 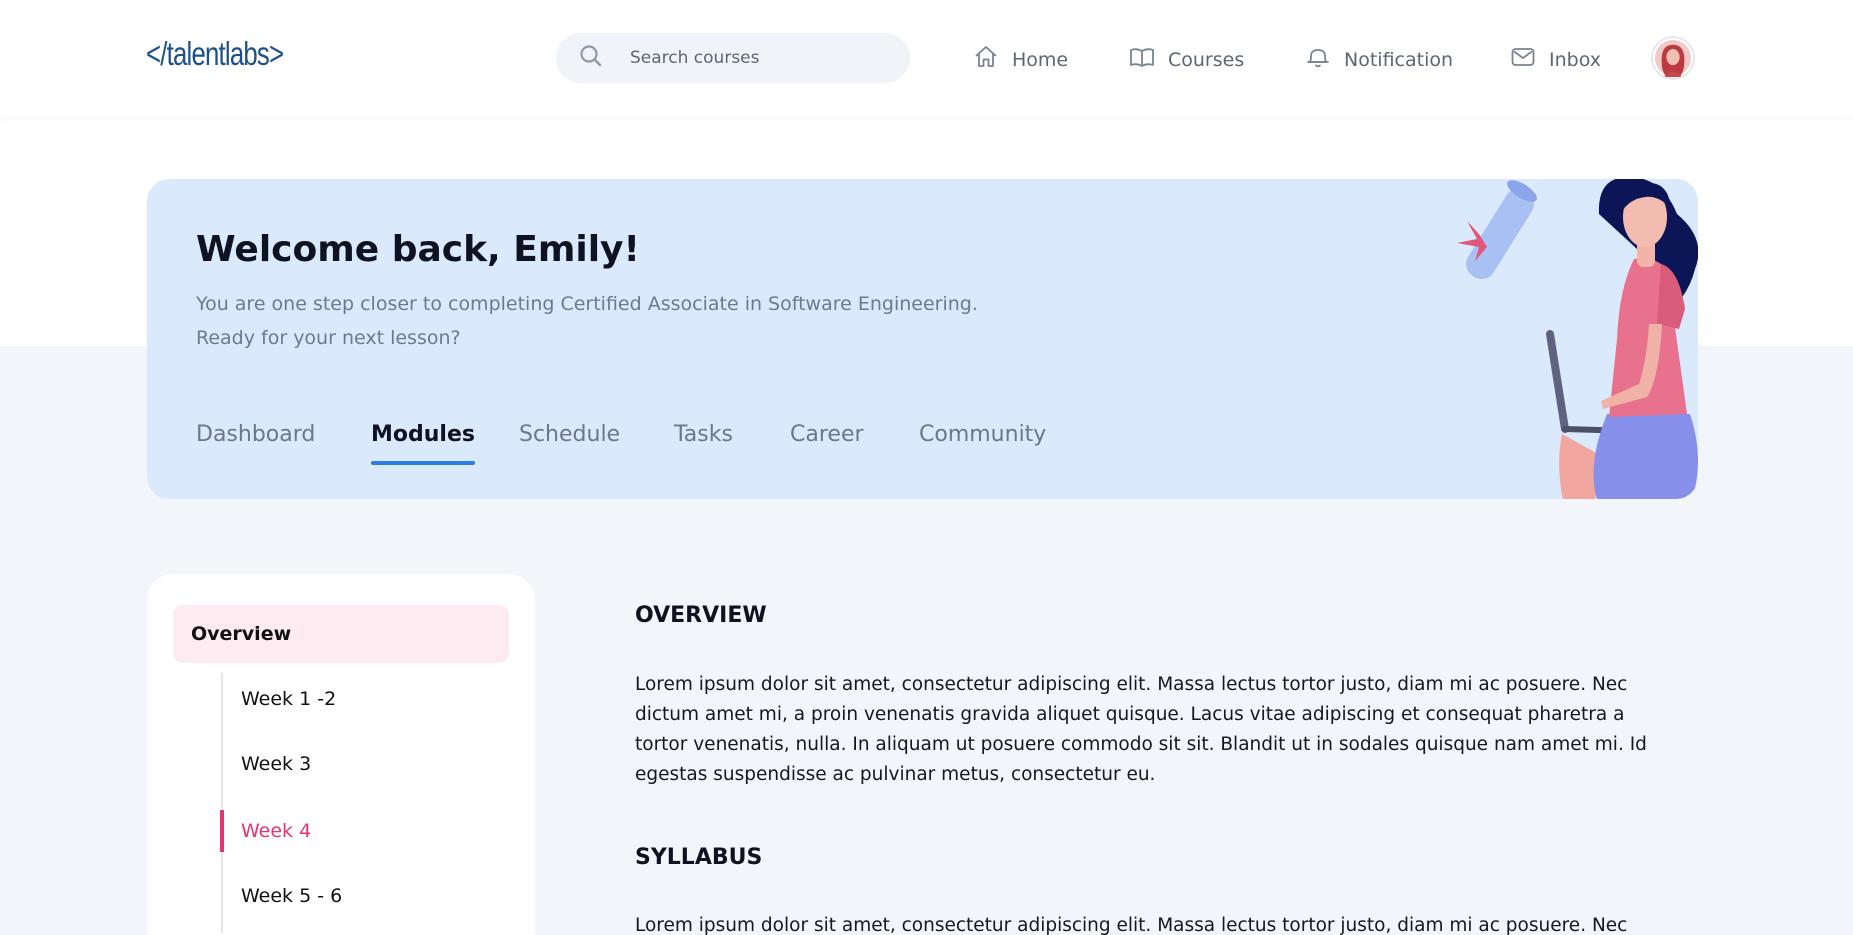 I want to click on sidebar-item-week-5-6: Week 5 - 6, so click(x=291, y=896).